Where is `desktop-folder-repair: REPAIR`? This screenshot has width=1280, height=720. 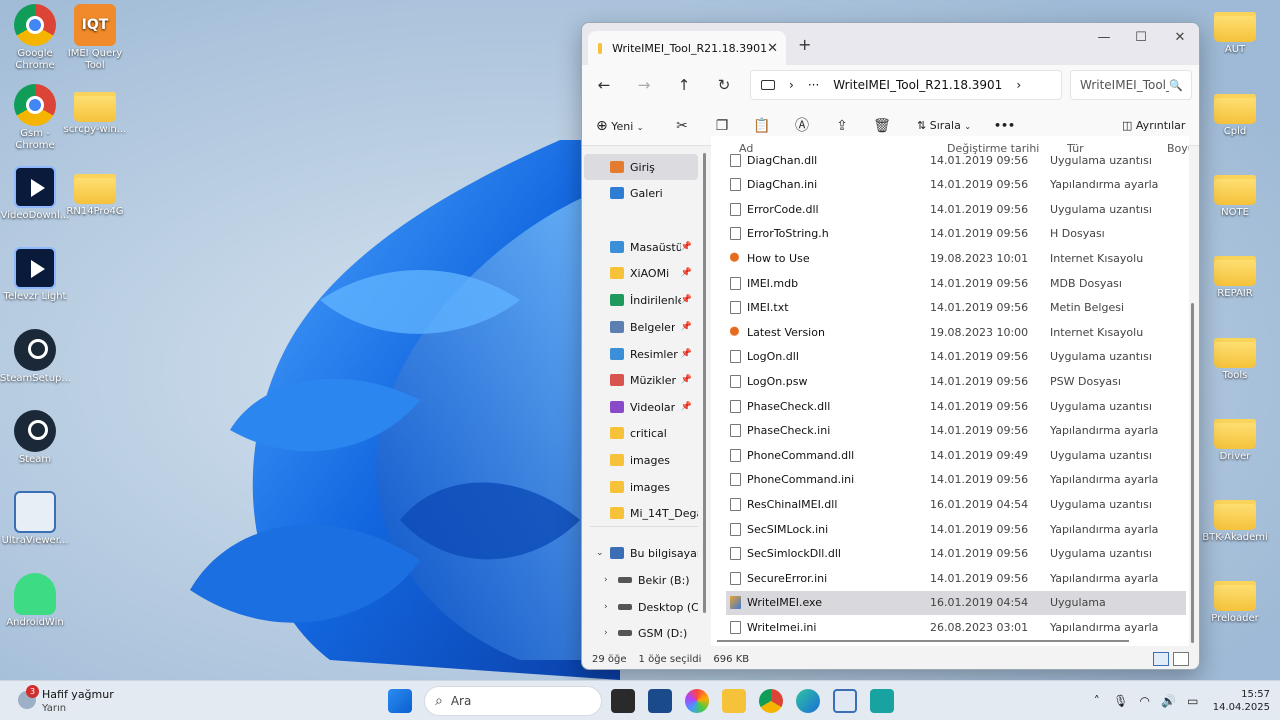
desktop-folder-repair: REPAIR is located at coordinates (1235, 274).